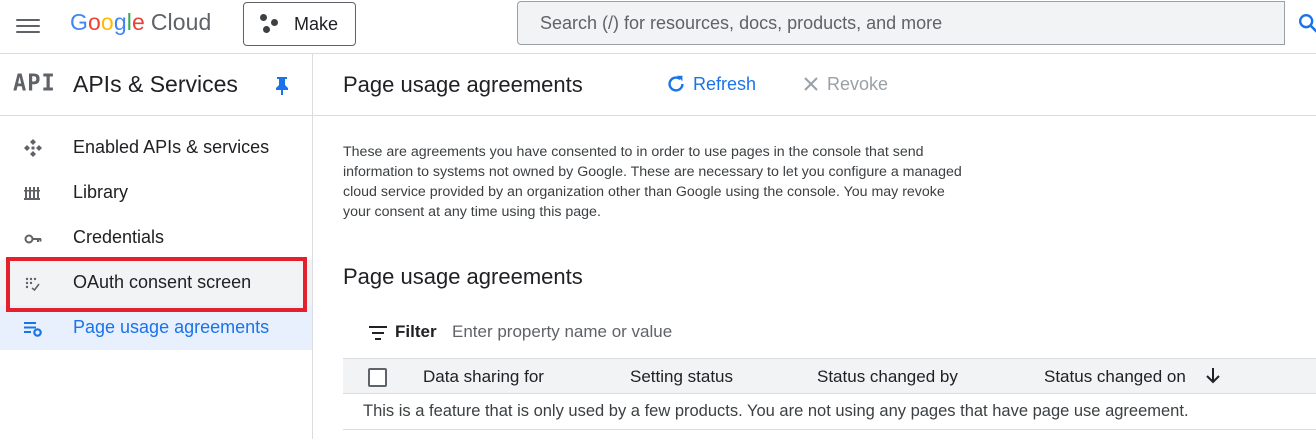 This screenshot has width=1316, height=439. I want to click on sidebar-item-label: Enabled APIs & services, so click(171, 147).